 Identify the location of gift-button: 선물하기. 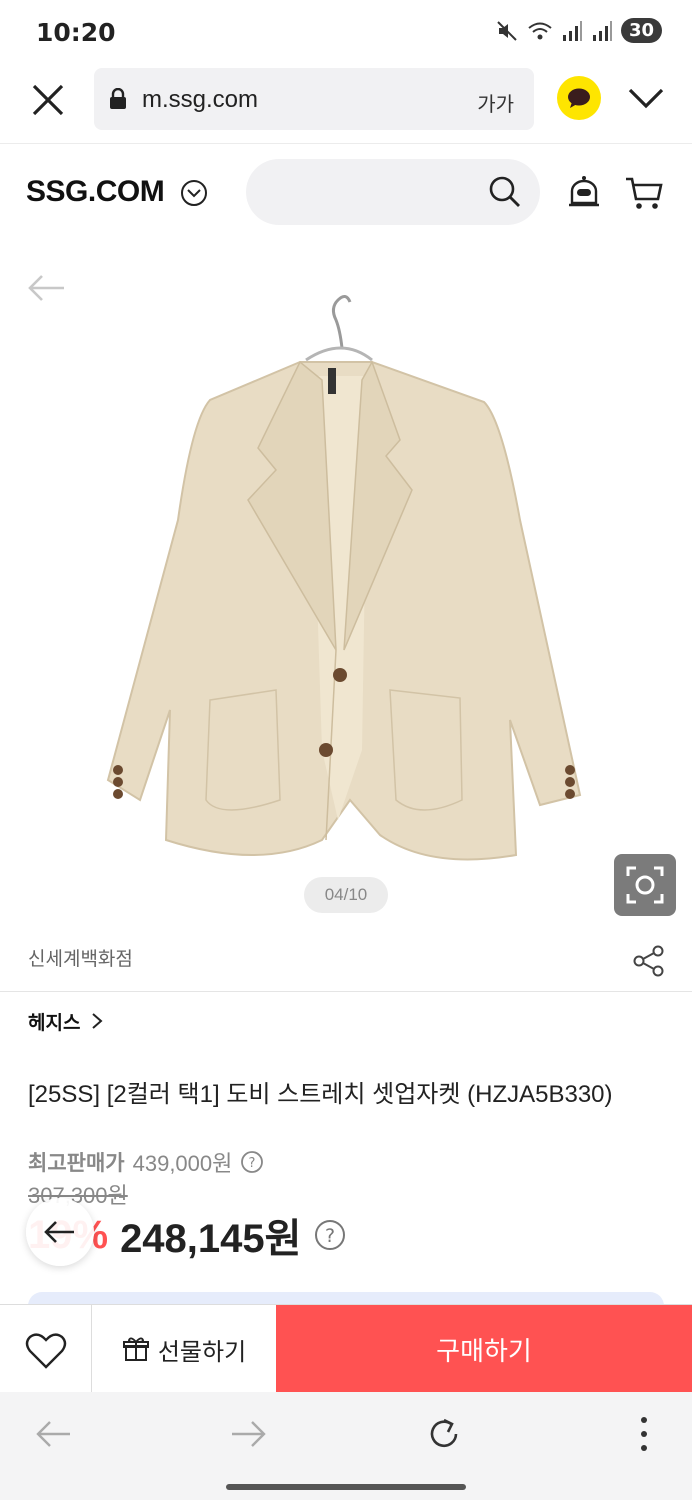
(184, 1349).